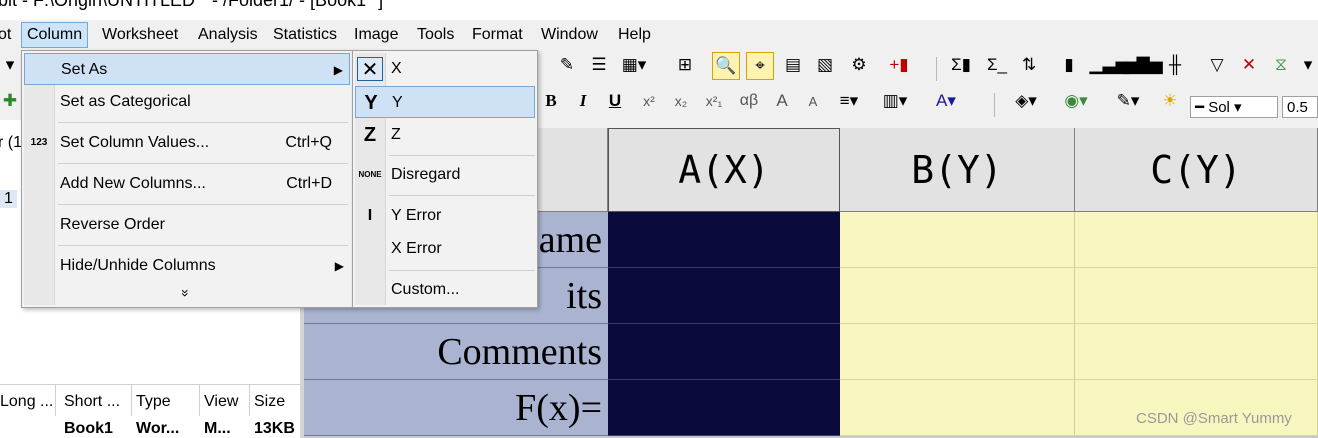 Image resolution: width=1318 pixels, height=438 pixels. What do you see at coordinates (859, 65) in the screenshot?
I see `gear-icon: ⚙` at bounding box center [859, 65].